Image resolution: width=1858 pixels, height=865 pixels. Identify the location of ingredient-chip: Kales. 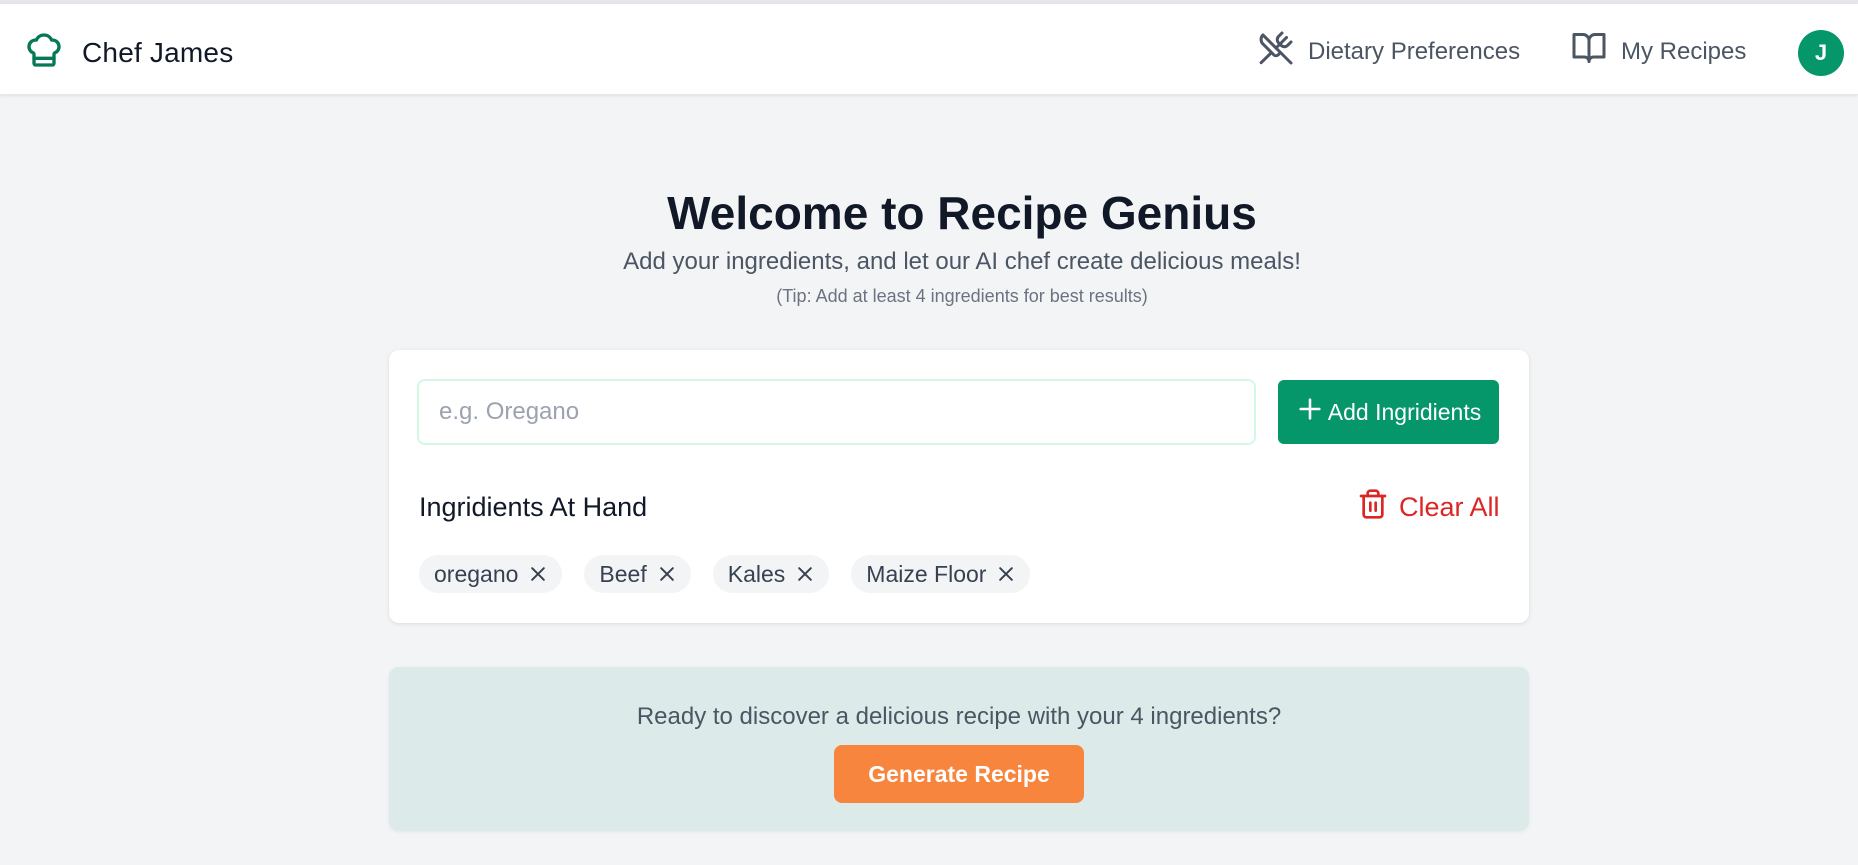
(771, 574).